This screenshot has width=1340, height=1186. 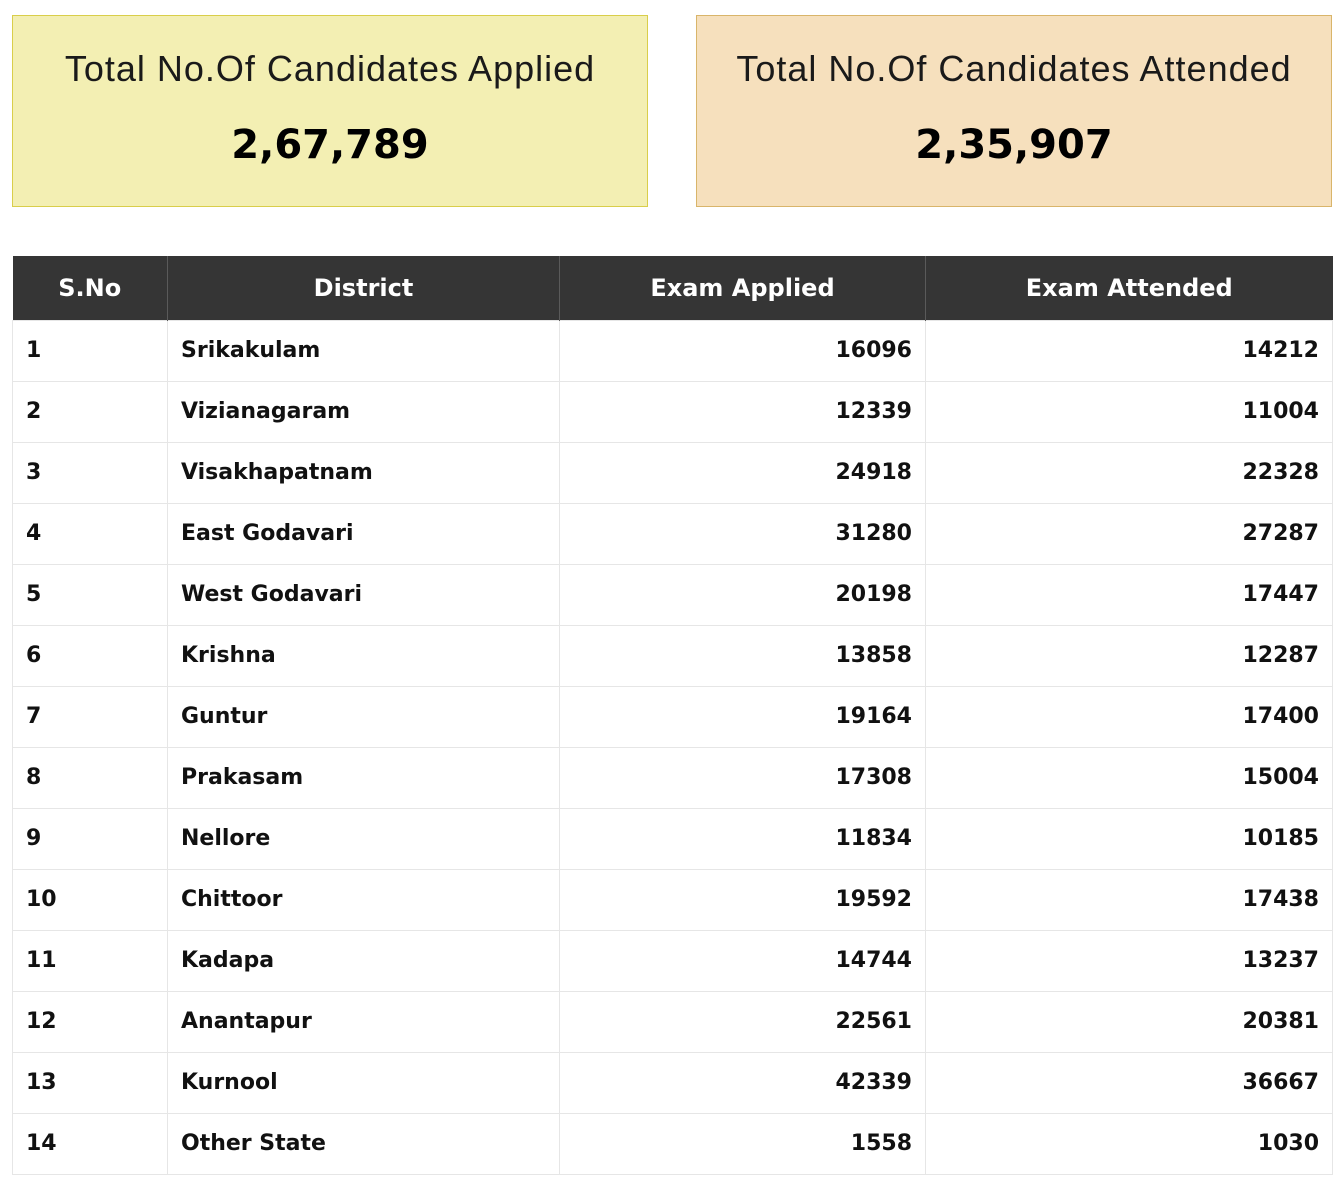 I want to click on table-row: 14 Other State 1558 1030, so click(x=672, y=1143).